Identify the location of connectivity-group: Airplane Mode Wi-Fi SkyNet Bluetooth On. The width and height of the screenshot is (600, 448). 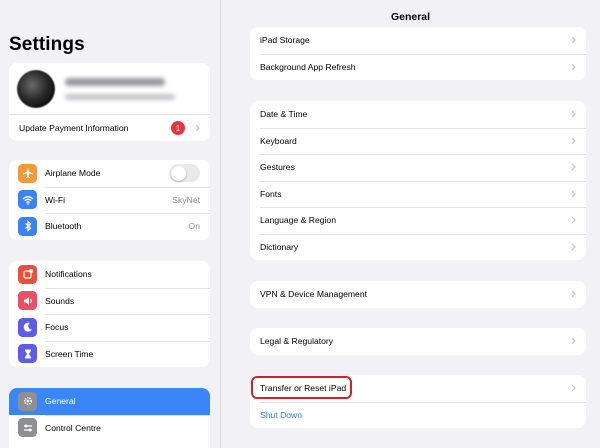
(109, 200).